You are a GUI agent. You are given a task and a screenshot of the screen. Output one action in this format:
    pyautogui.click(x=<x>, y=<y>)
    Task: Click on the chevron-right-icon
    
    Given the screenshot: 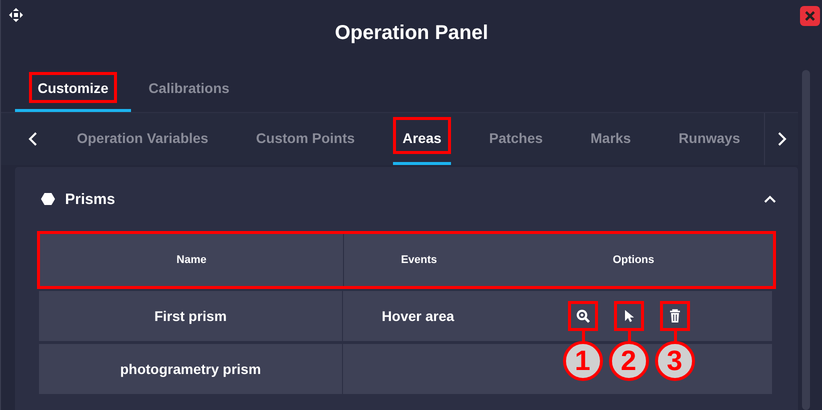 What is the action you would take?
    pyautogui.click(x=781, y=139)
    